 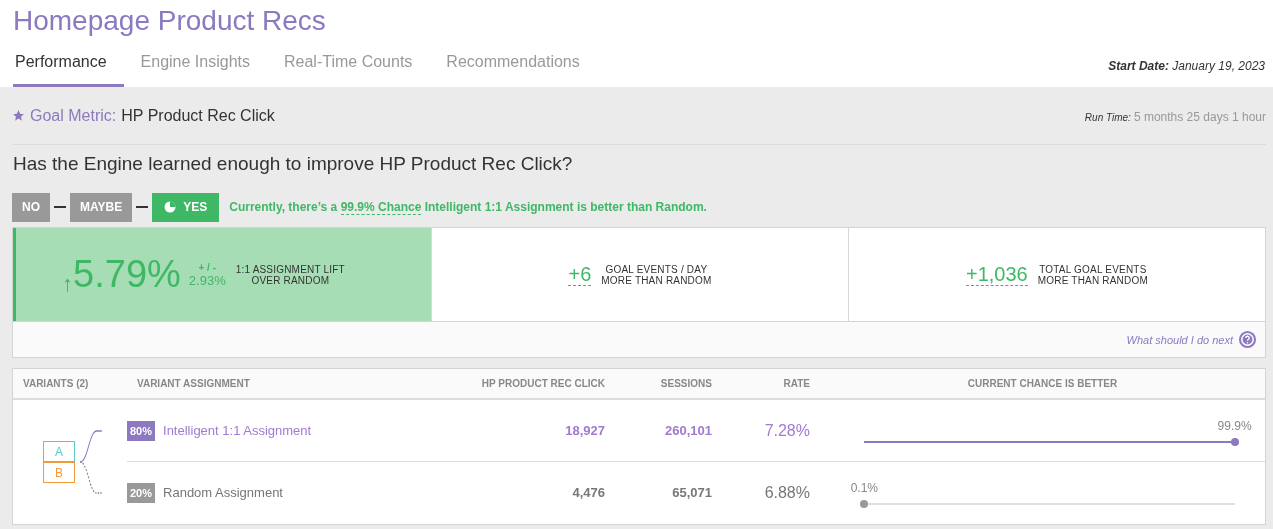 What do you see at coordinates (786, 430) in the screenshot?
I see `rate-cell-text: 7.28%` at bounding box center [786, 430].